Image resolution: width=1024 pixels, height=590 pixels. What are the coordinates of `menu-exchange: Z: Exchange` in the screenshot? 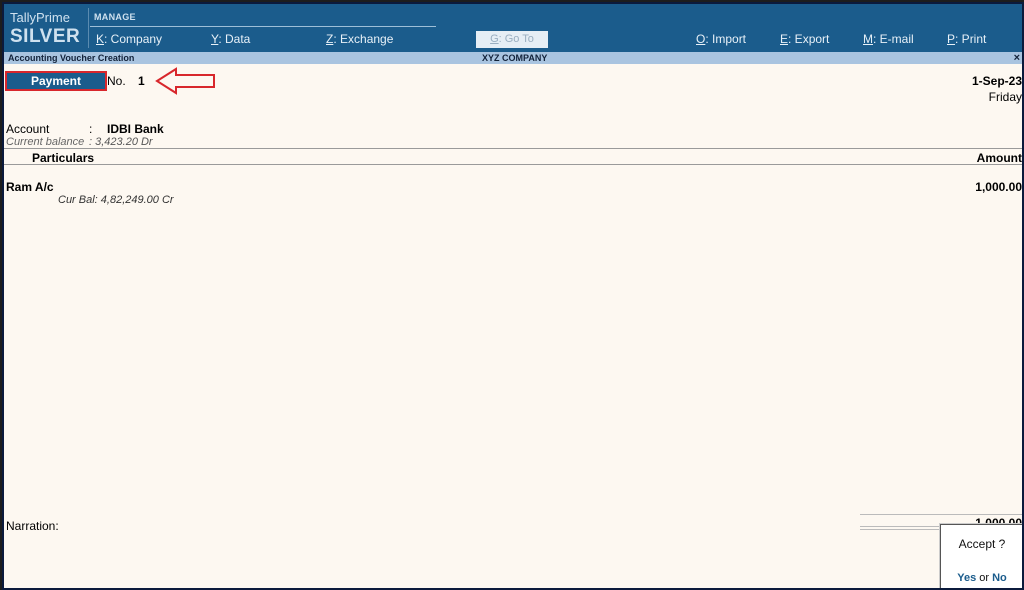 It's located at (359, 39).